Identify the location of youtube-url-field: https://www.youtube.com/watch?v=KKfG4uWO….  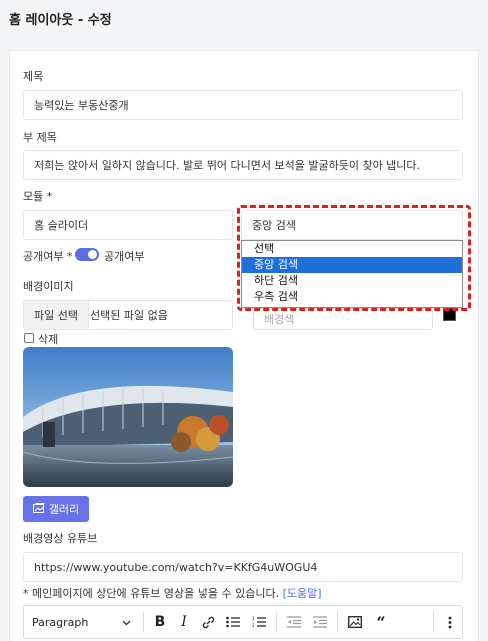
(243, 567).